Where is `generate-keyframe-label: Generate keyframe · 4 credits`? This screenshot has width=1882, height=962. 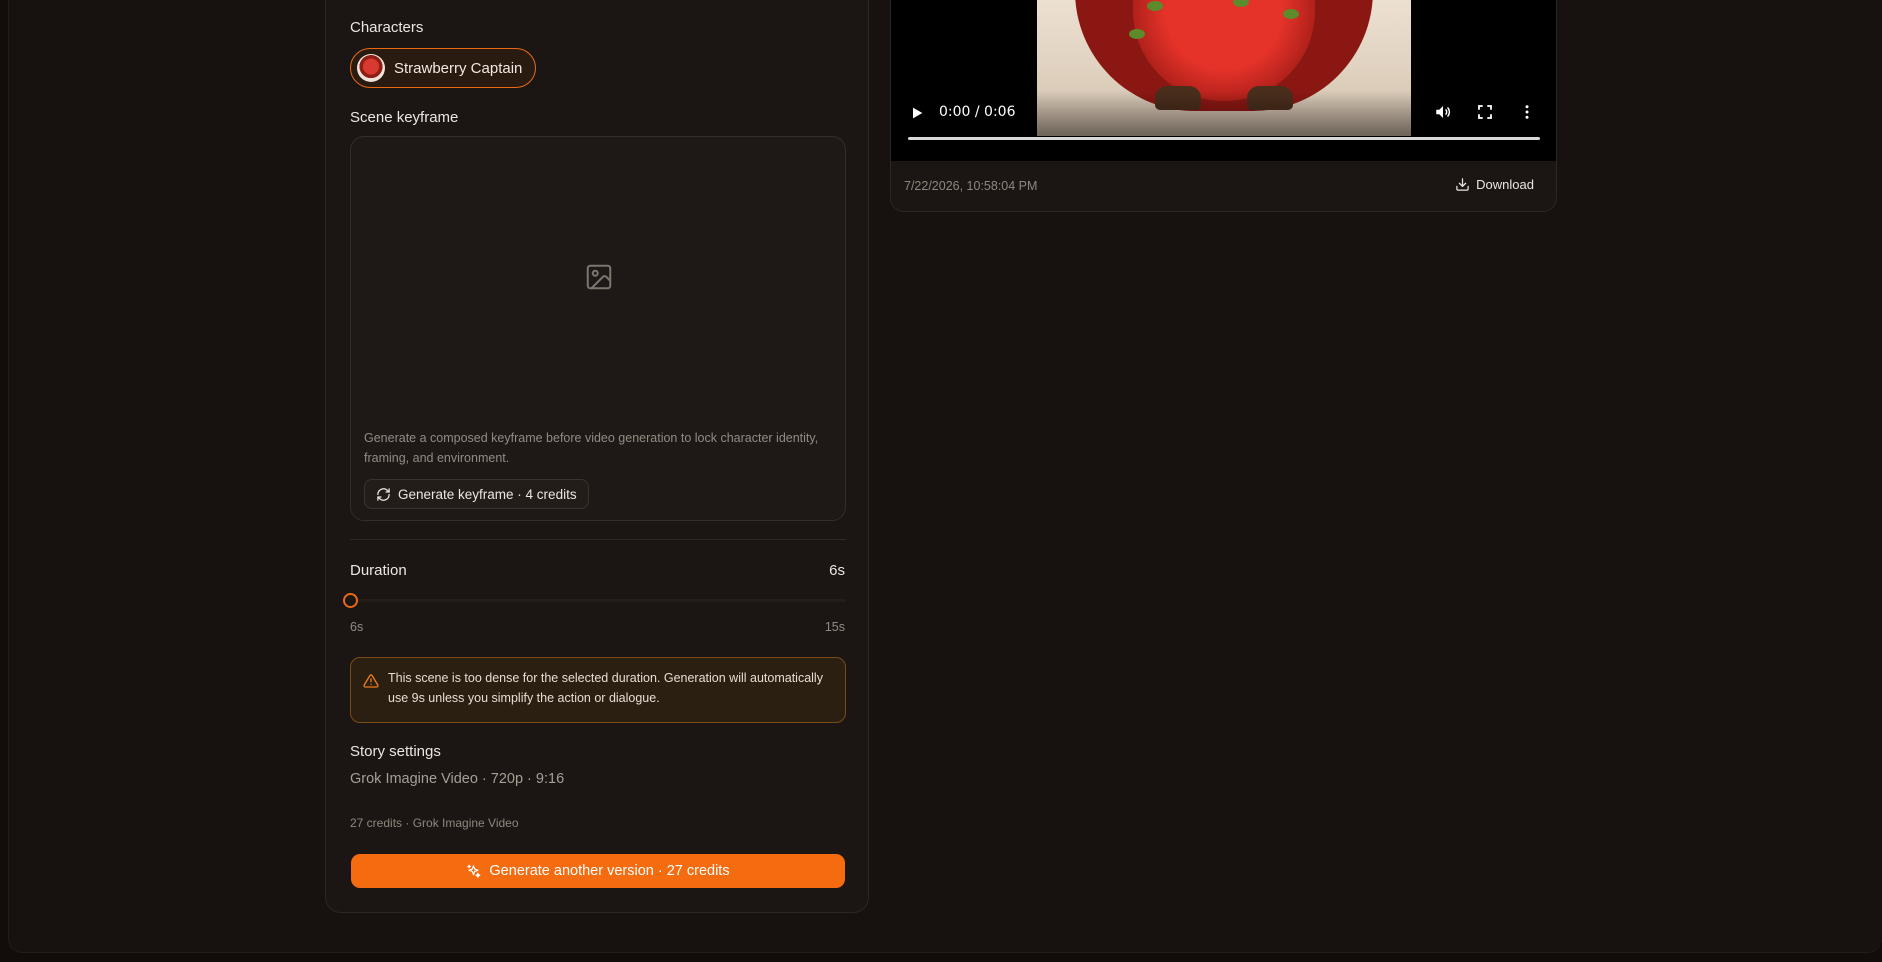 generate-keyframe-label: Generate keyframe · 4 credits is located at coordinates (487, 494).